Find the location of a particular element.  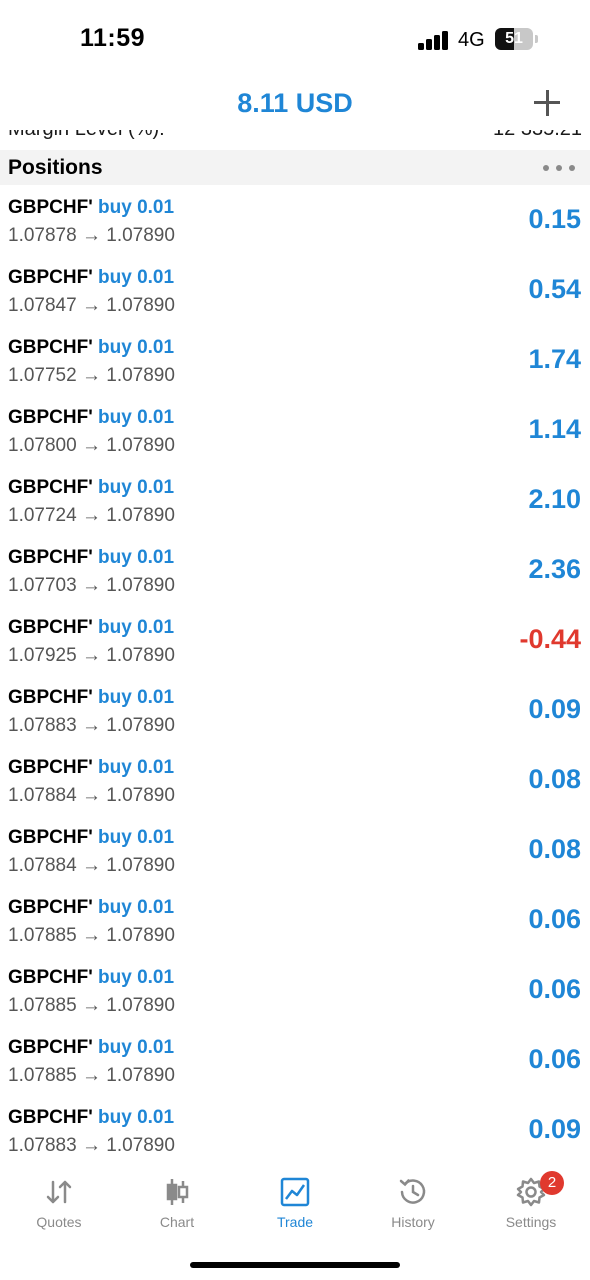

position-profit: 0.09 is located at coordinates (554, 709).